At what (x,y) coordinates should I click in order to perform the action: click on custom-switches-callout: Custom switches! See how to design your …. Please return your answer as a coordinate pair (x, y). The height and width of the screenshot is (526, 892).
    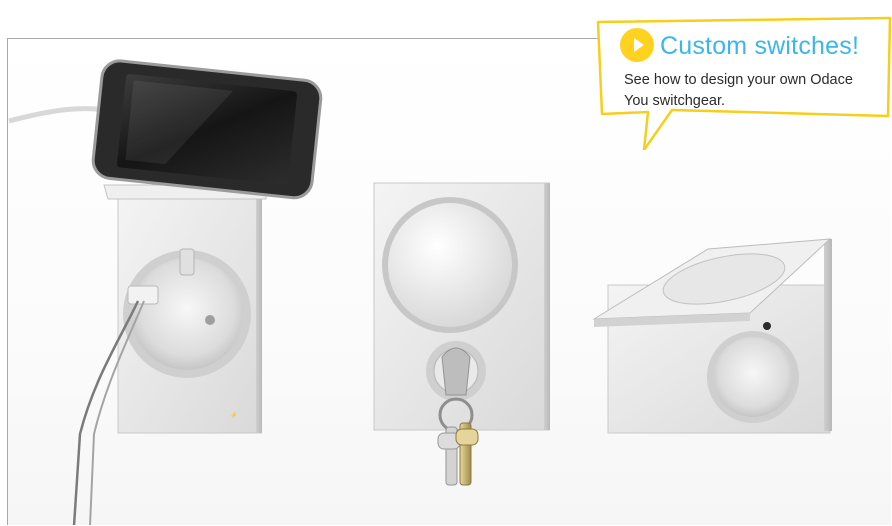
    Looking at the image, I should click on (744, 80).